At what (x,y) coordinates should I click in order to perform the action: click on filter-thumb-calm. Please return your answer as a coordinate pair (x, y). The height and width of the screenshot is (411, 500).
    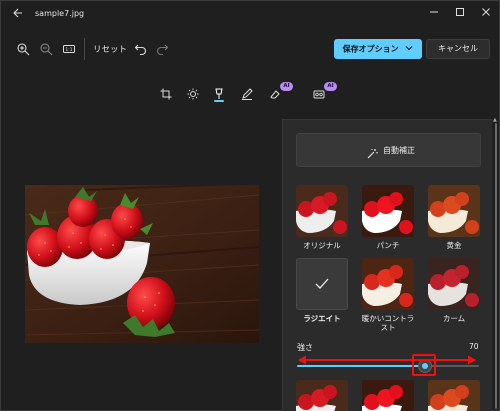
    Looking at the image, I should click on (454, 284).